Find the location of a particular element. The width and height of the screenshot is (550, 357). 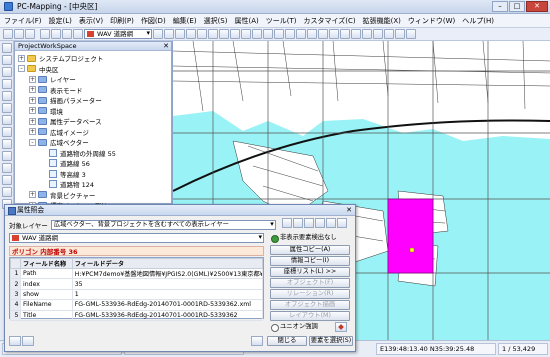

tree-item: + システムプロジェクト is located at coordinates (93, 58).